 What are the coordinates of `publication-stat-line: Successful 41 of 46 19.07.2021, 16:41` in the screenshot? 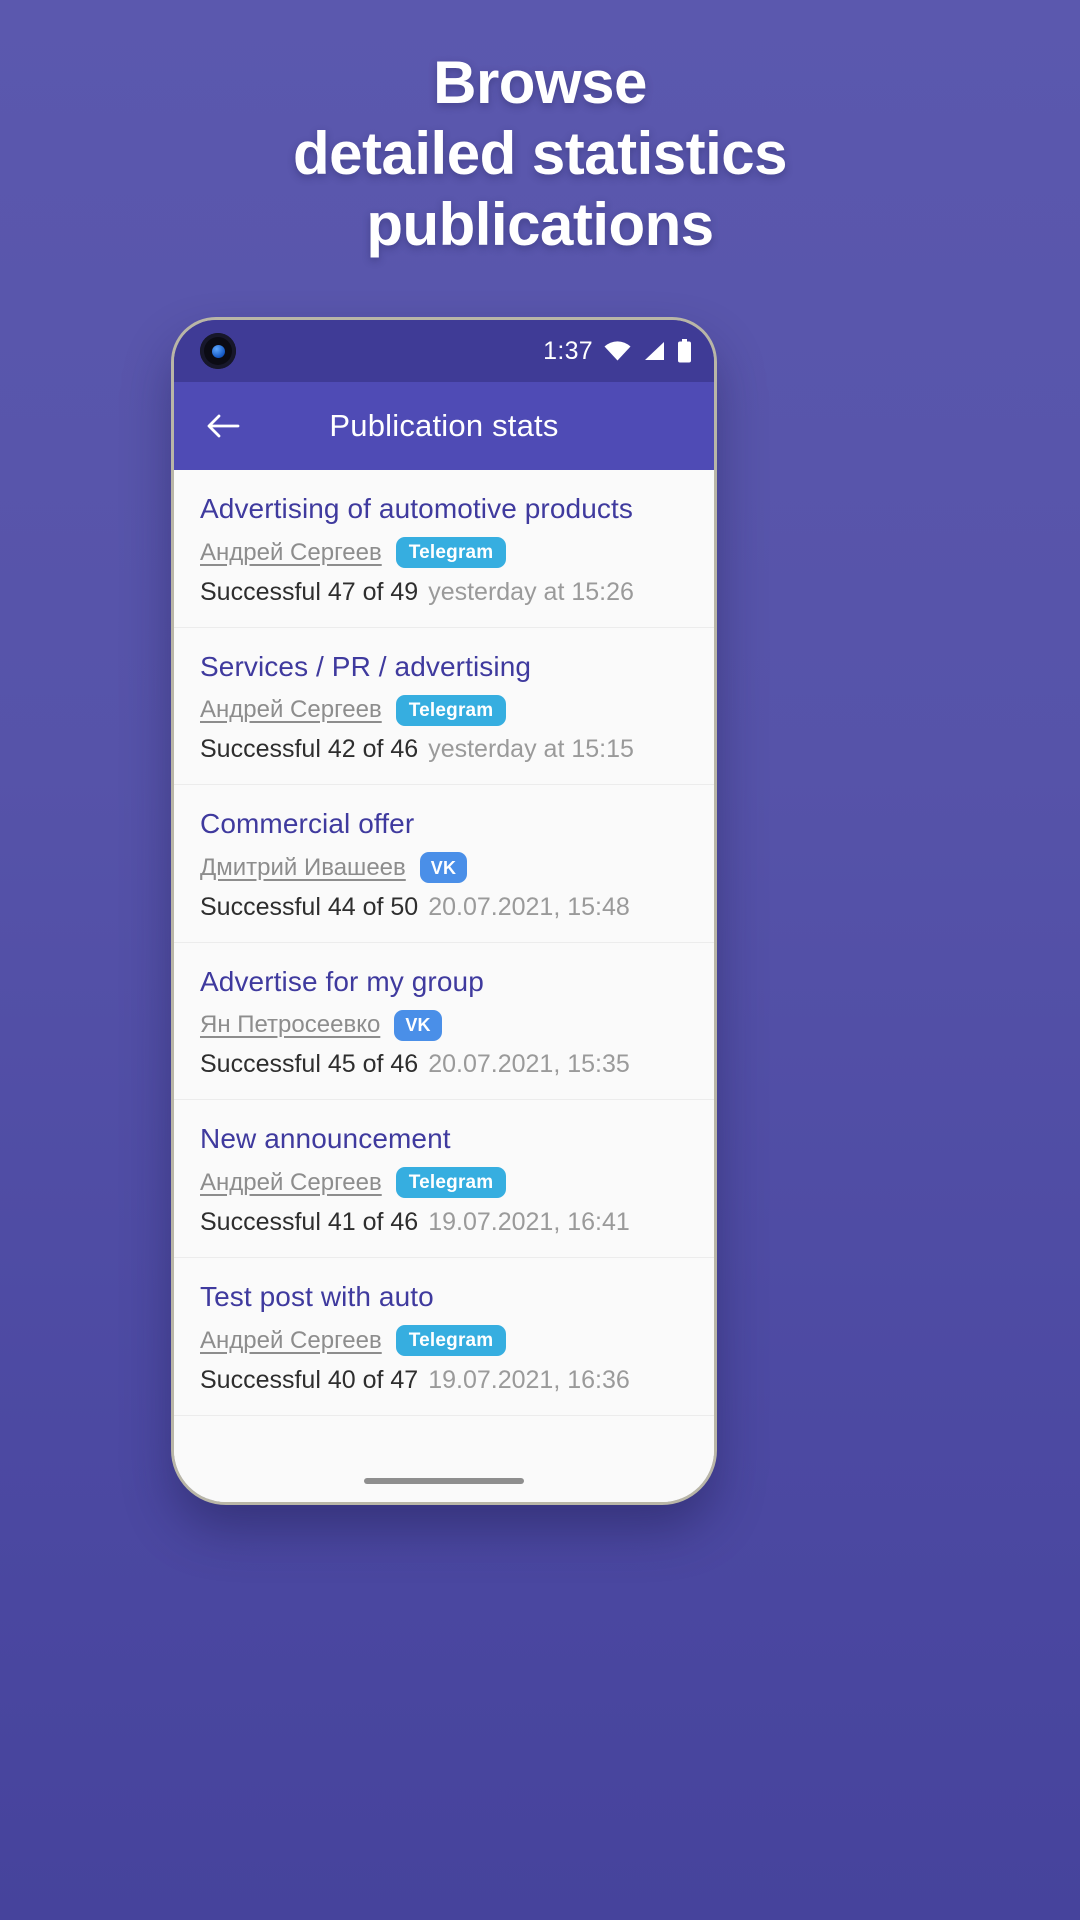 It's located at (444, 1222).